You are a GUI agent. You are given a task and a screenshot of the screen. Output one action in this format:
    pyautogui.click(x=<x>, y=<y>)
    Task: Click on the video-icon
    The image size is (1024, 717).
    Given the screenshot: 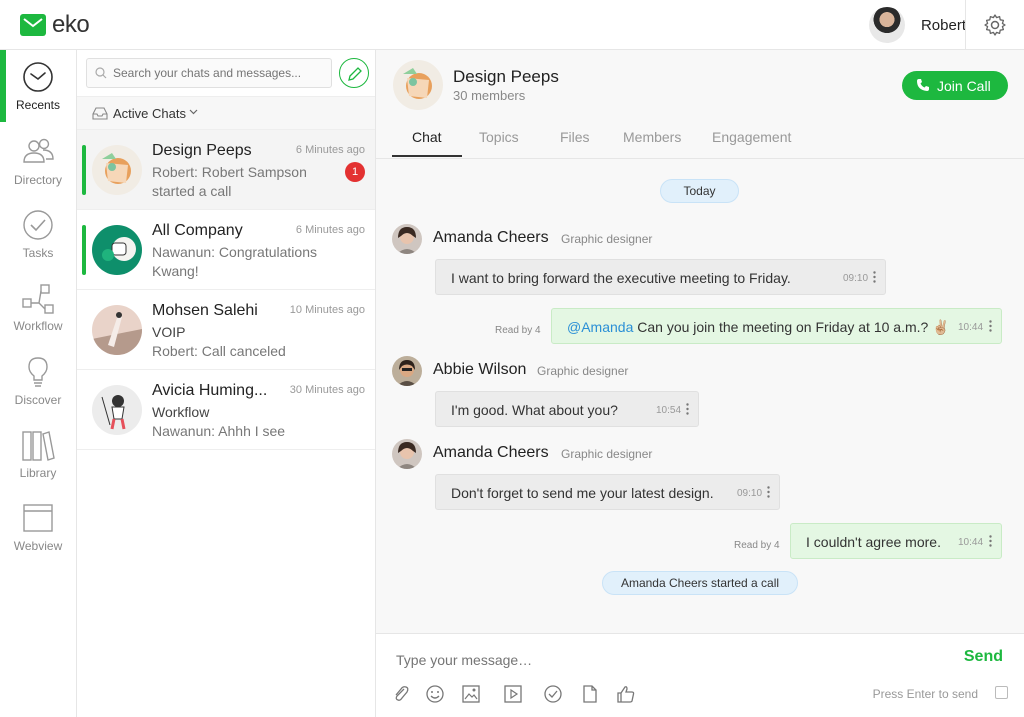 What is the action you would take?
    pyautogui.click(x=513, y=694)
    